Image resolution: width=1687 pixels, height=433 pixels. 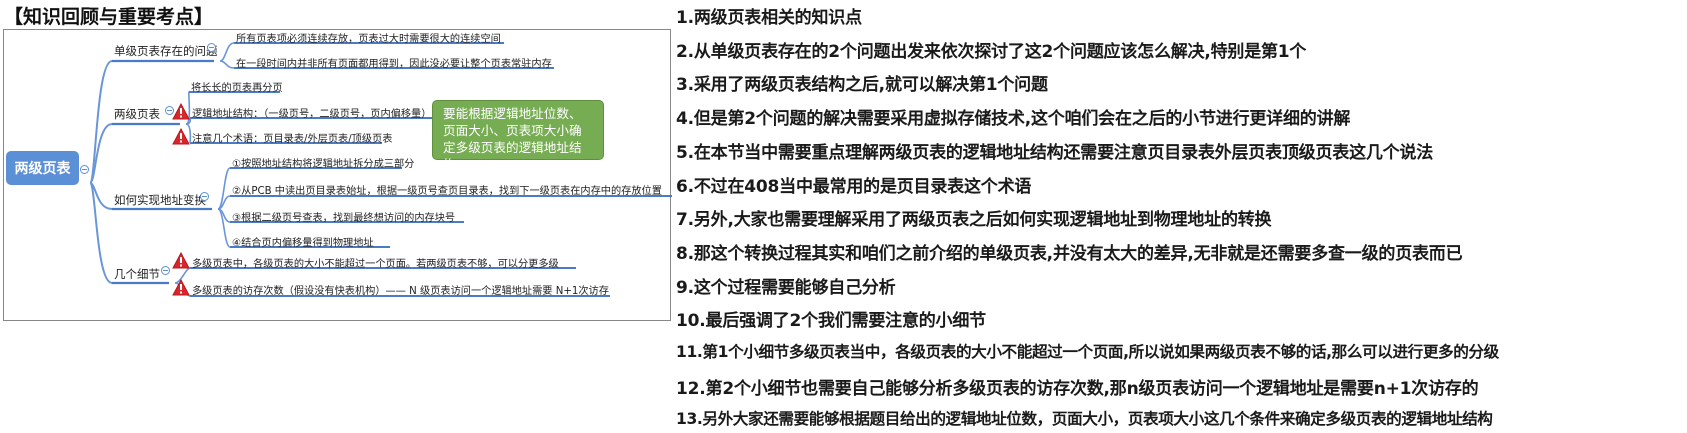 I want to click on leaf-not-all-pages-used: 在一段时间内并非所有页面都用得到，因此没必要让整个页表常驻内存, so click(x=394, y=62).